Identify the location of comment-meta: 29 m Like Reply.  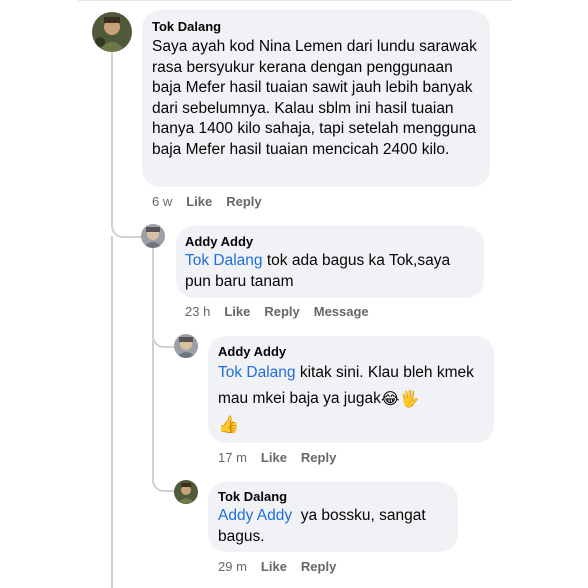
(277, 566).